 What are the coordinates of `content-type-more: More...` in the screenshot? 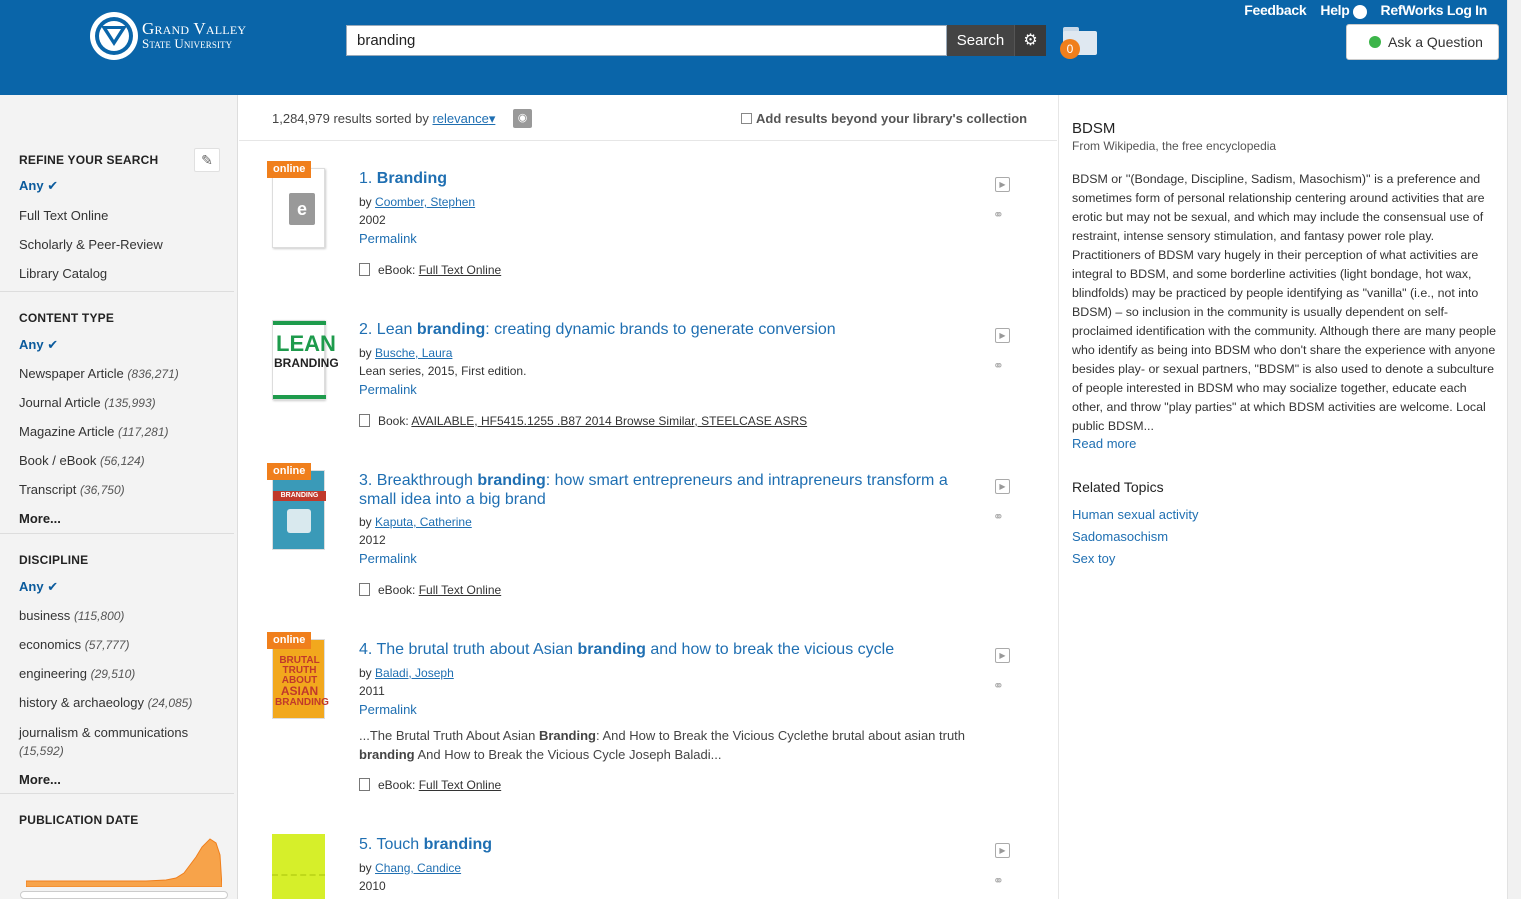 It's located at (40, 518).